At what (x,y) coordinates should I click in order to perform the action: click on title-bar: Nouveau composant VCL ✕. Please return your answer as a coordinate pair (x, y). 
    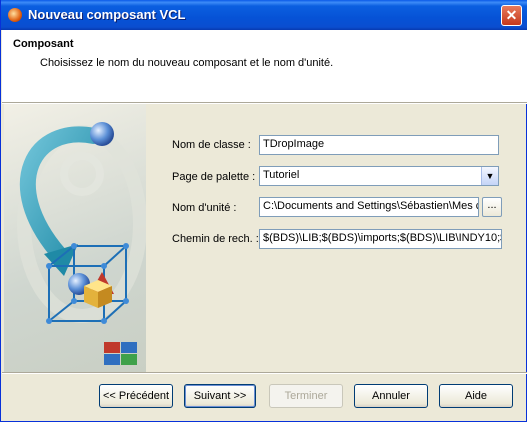
    Looking at the image, I should click on (264, 15).